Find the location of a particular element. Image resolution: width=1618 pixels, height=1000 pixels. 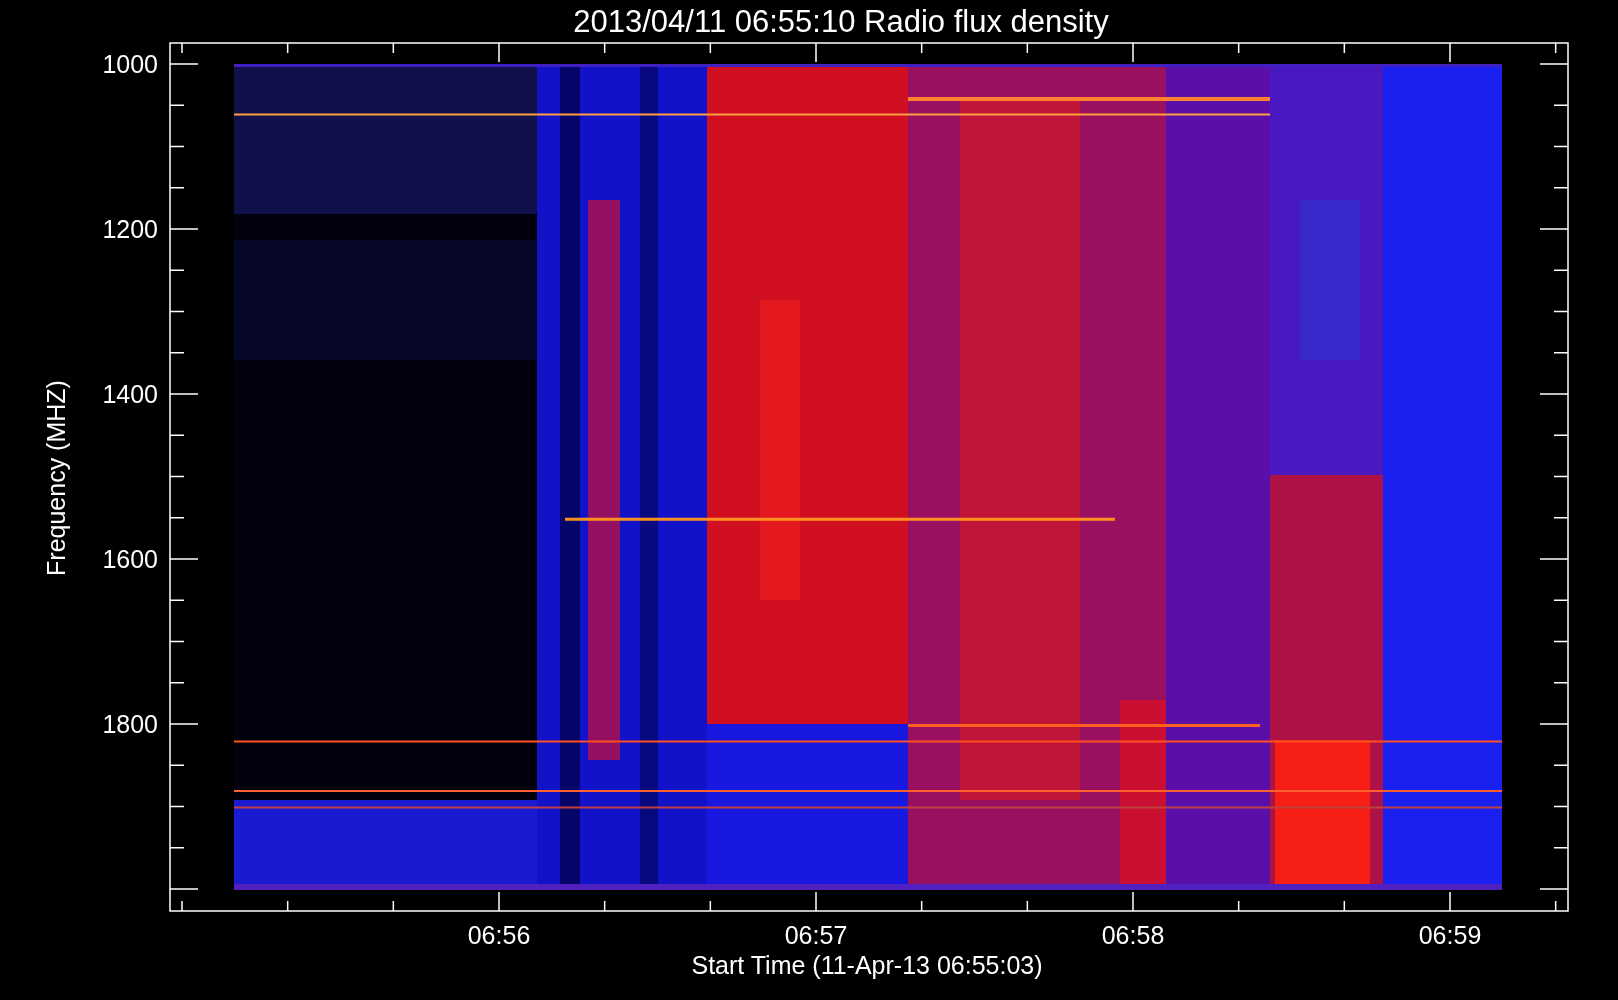

tick-label: 06:59 is located at coordinates (1450, 935).